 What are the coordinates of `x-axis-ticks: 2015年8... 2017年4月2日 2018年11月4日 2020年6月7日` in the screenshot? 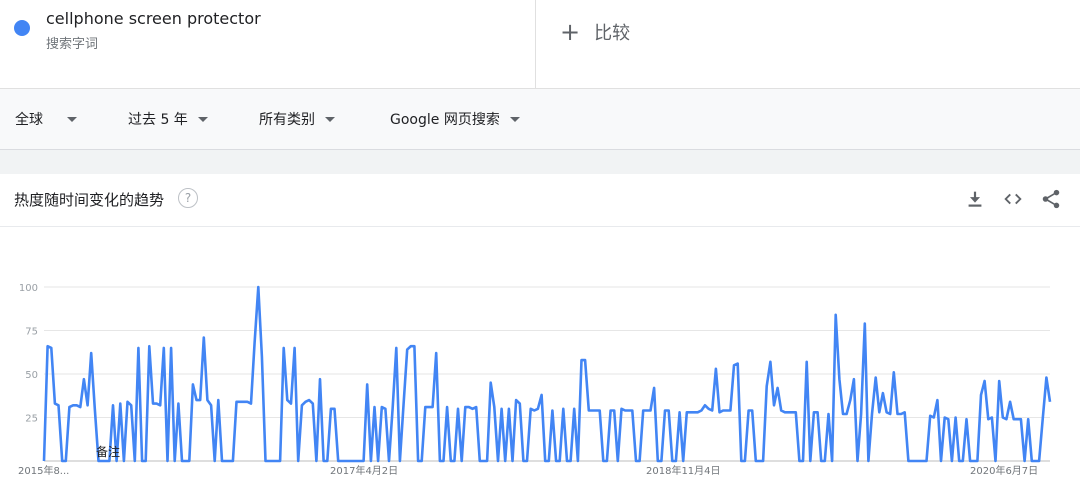 It's located at (528, 470).